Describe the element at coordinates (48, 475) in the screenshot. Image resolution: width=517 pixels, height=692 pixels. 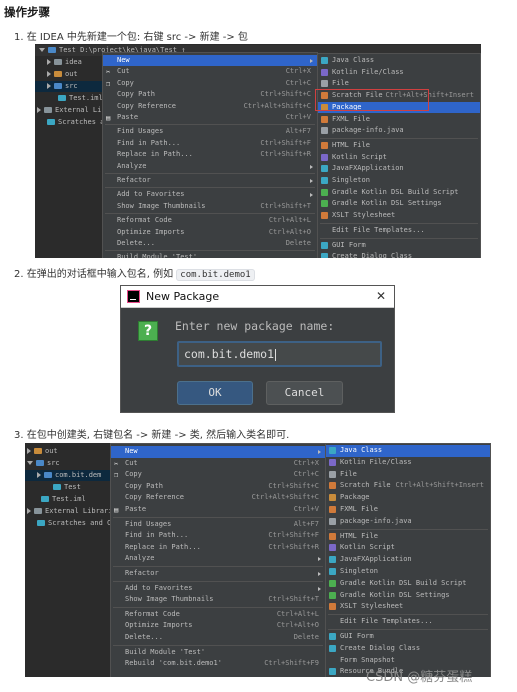
I see `package-icon` at that location.